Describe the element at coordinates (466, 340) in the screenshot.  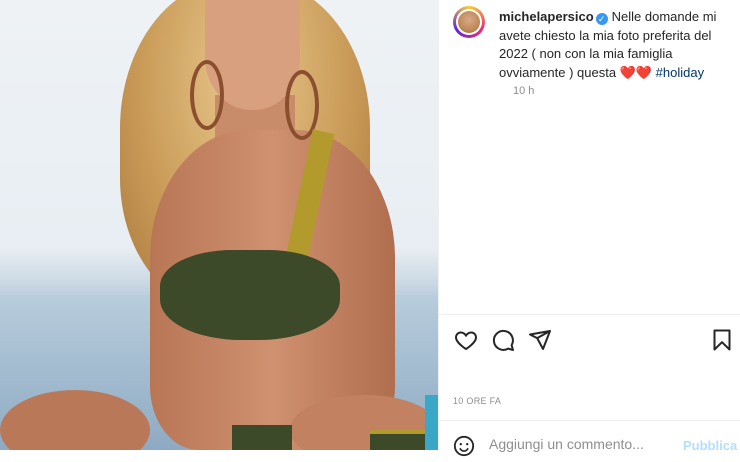
I see `heart-icon` at that location.